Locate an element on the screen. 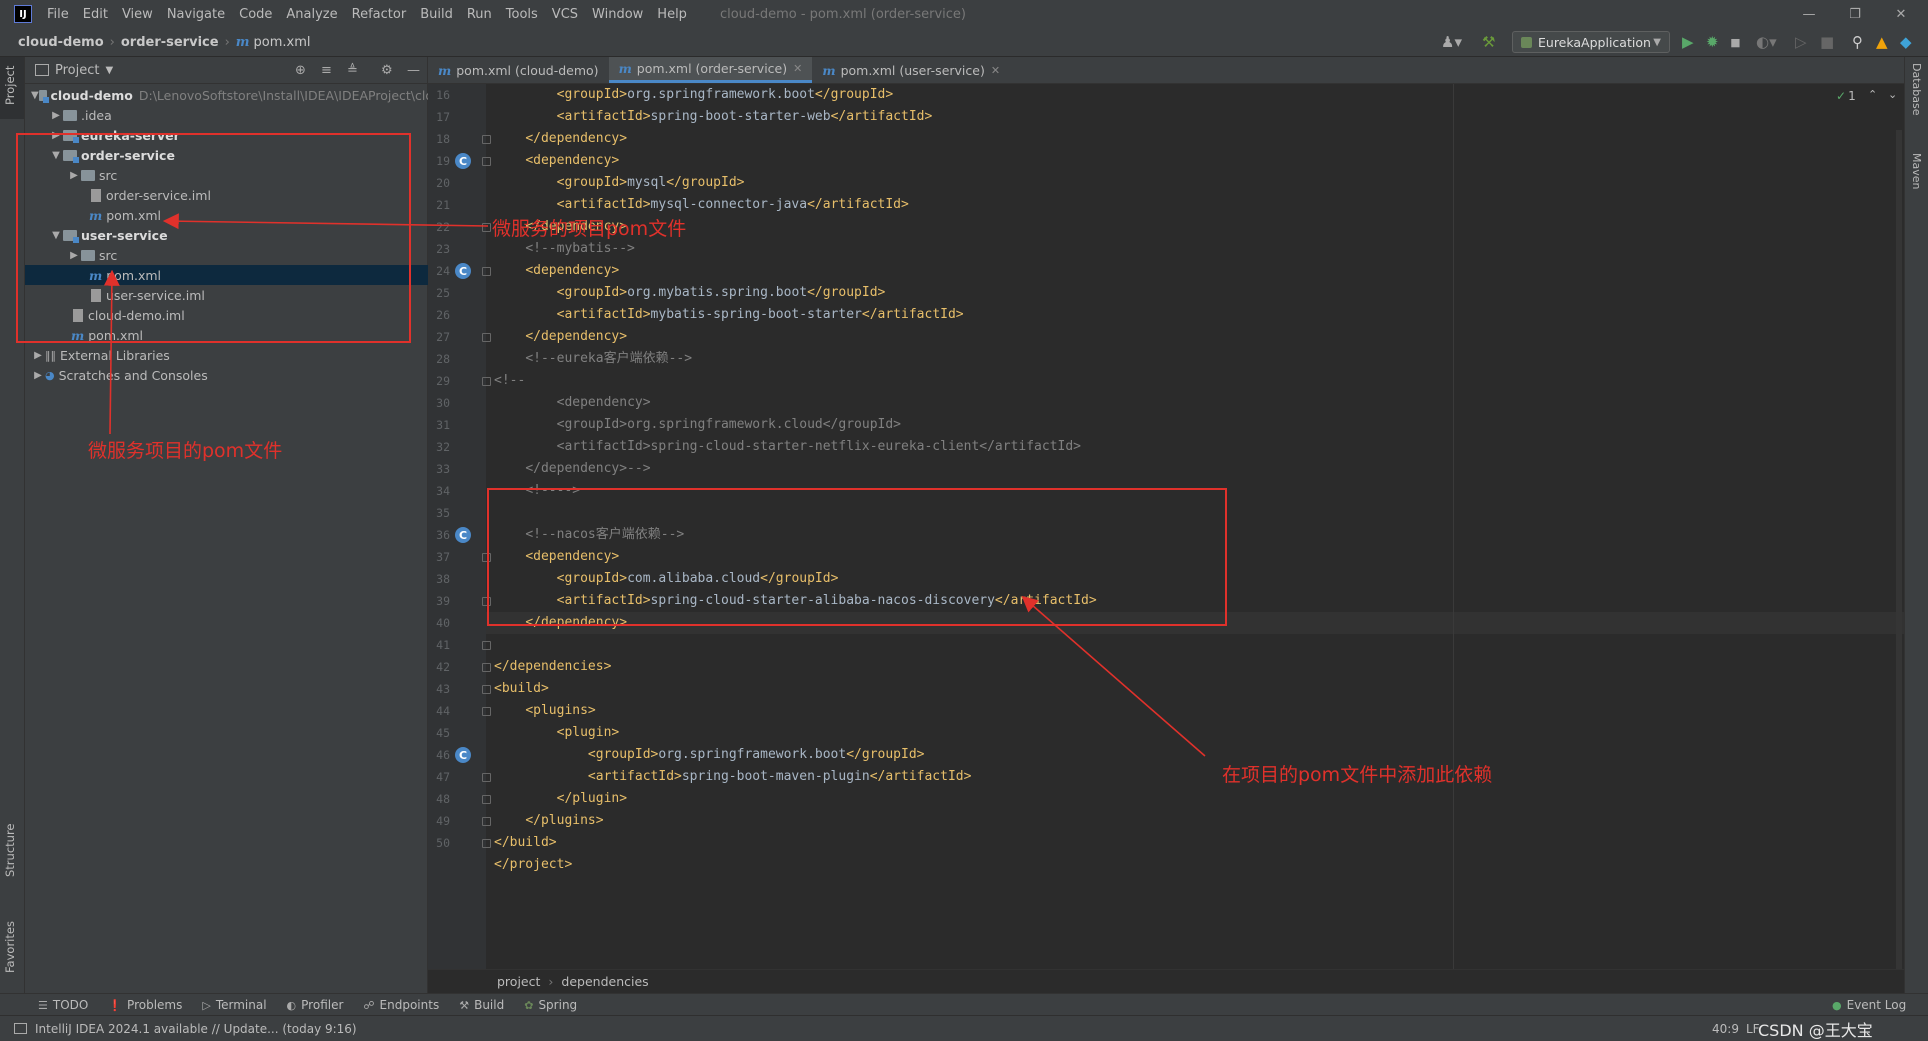 Image resolution: width=1928 pixels, height=1041 pixels. annotation-label-1: 微服务的项目pom文件 is located at coordinates (589, 229).